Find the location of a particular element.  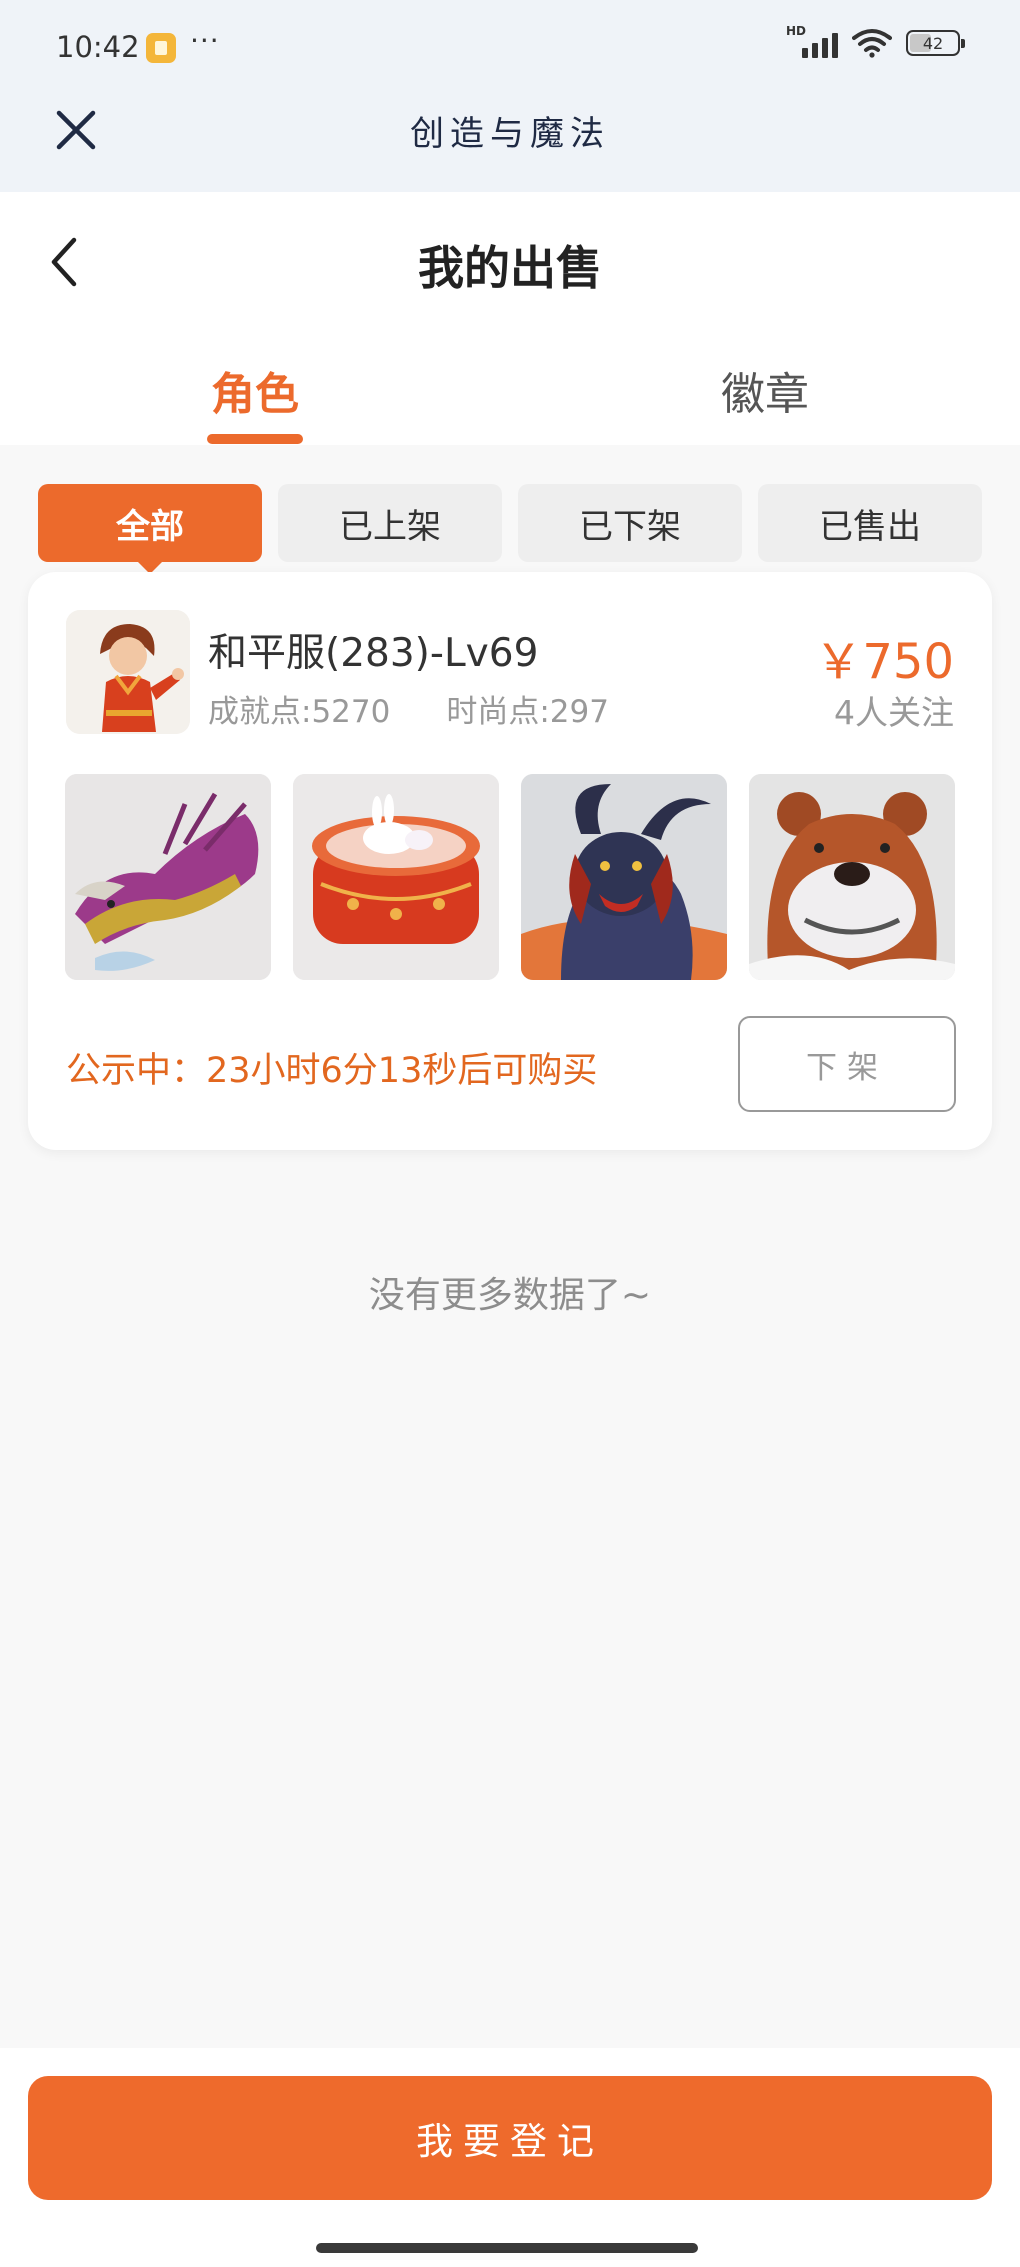

delist-button: 下架 is located at coordinates (847, 1064).